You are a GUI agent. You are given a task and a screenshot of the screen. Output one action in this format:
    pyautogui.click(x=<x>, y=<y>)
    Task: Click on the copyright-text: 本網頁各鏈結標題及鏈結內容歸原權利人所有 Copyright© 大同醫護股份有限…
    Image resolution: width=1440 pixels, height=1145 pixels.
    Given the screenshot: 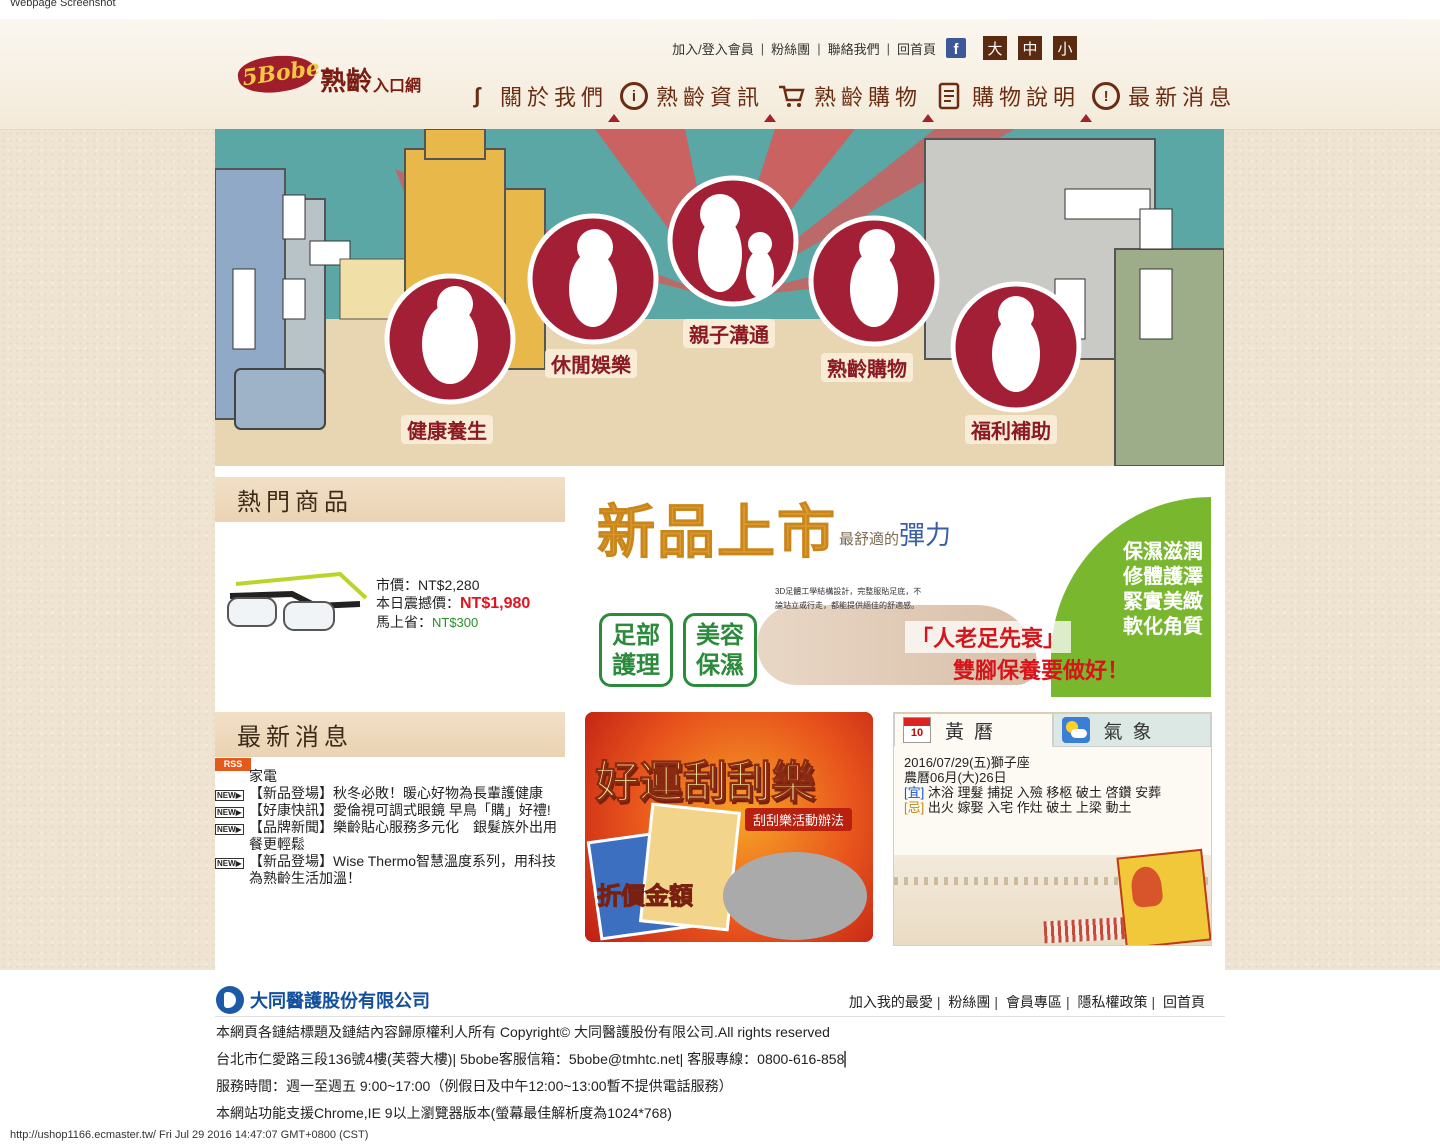 What is the action you would take?
    pyautogui.click(x=523, y=1032)
    